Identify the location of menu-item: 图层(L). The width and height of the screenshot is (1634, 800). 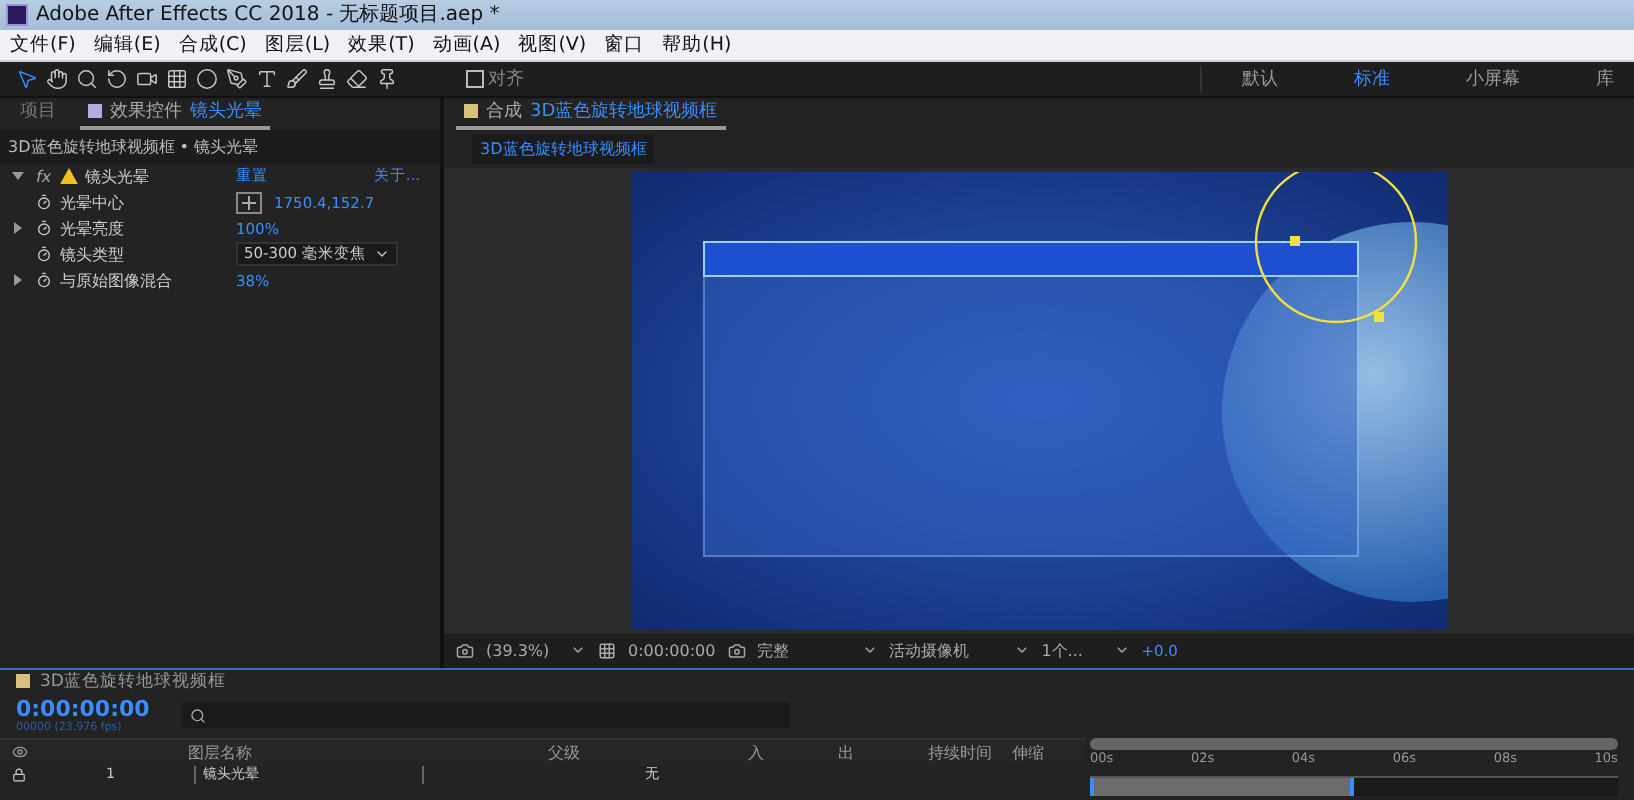
(297, 44).